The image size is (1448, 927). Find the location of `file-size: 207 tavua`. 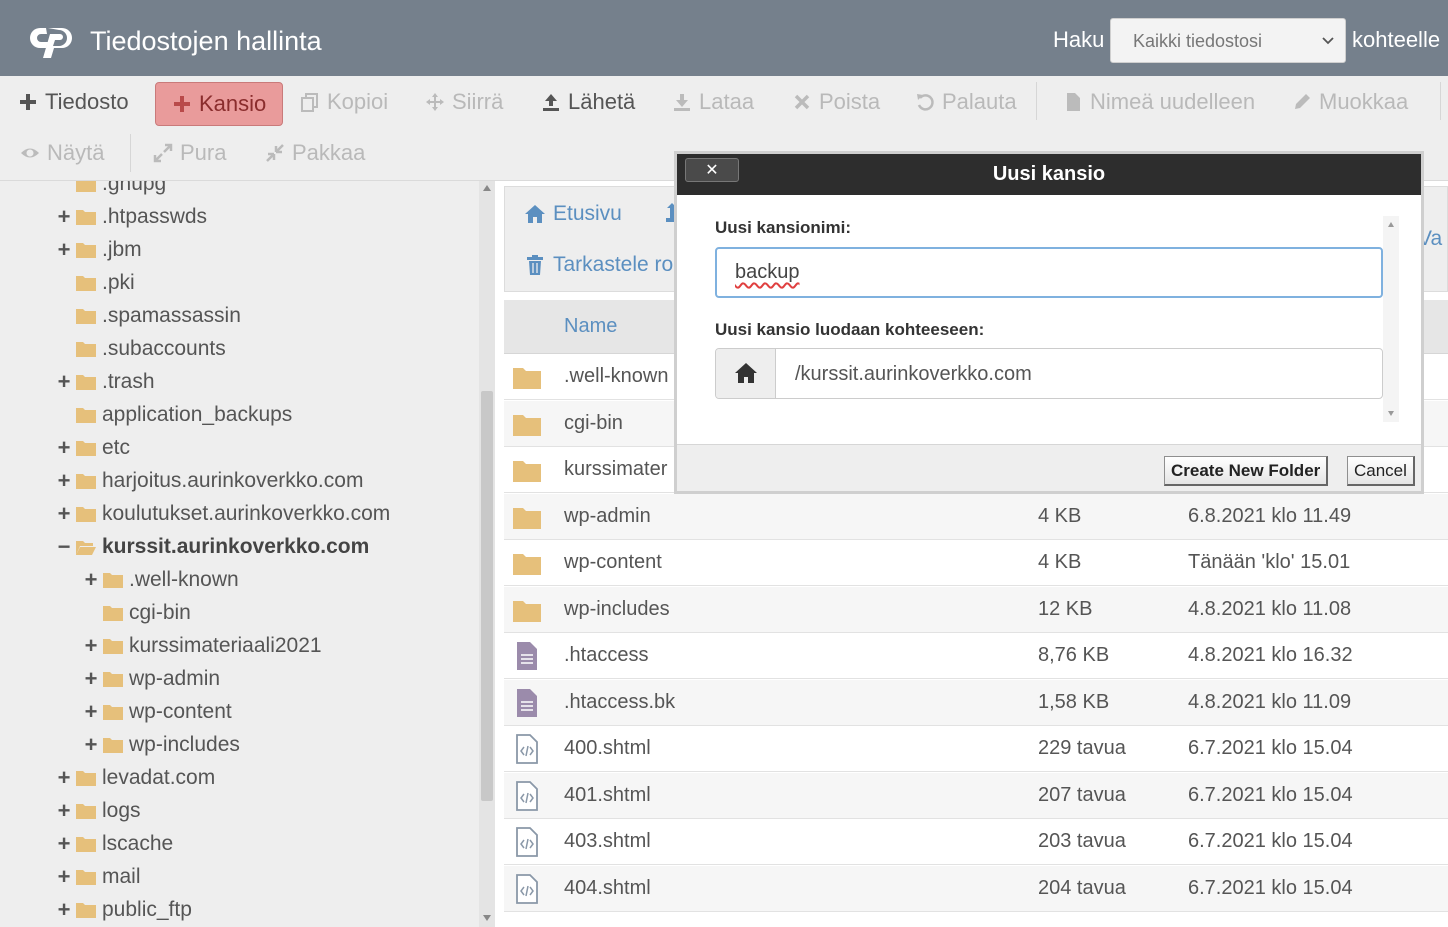

file-size: 207 tavua is located at coordinates (1082, 794).